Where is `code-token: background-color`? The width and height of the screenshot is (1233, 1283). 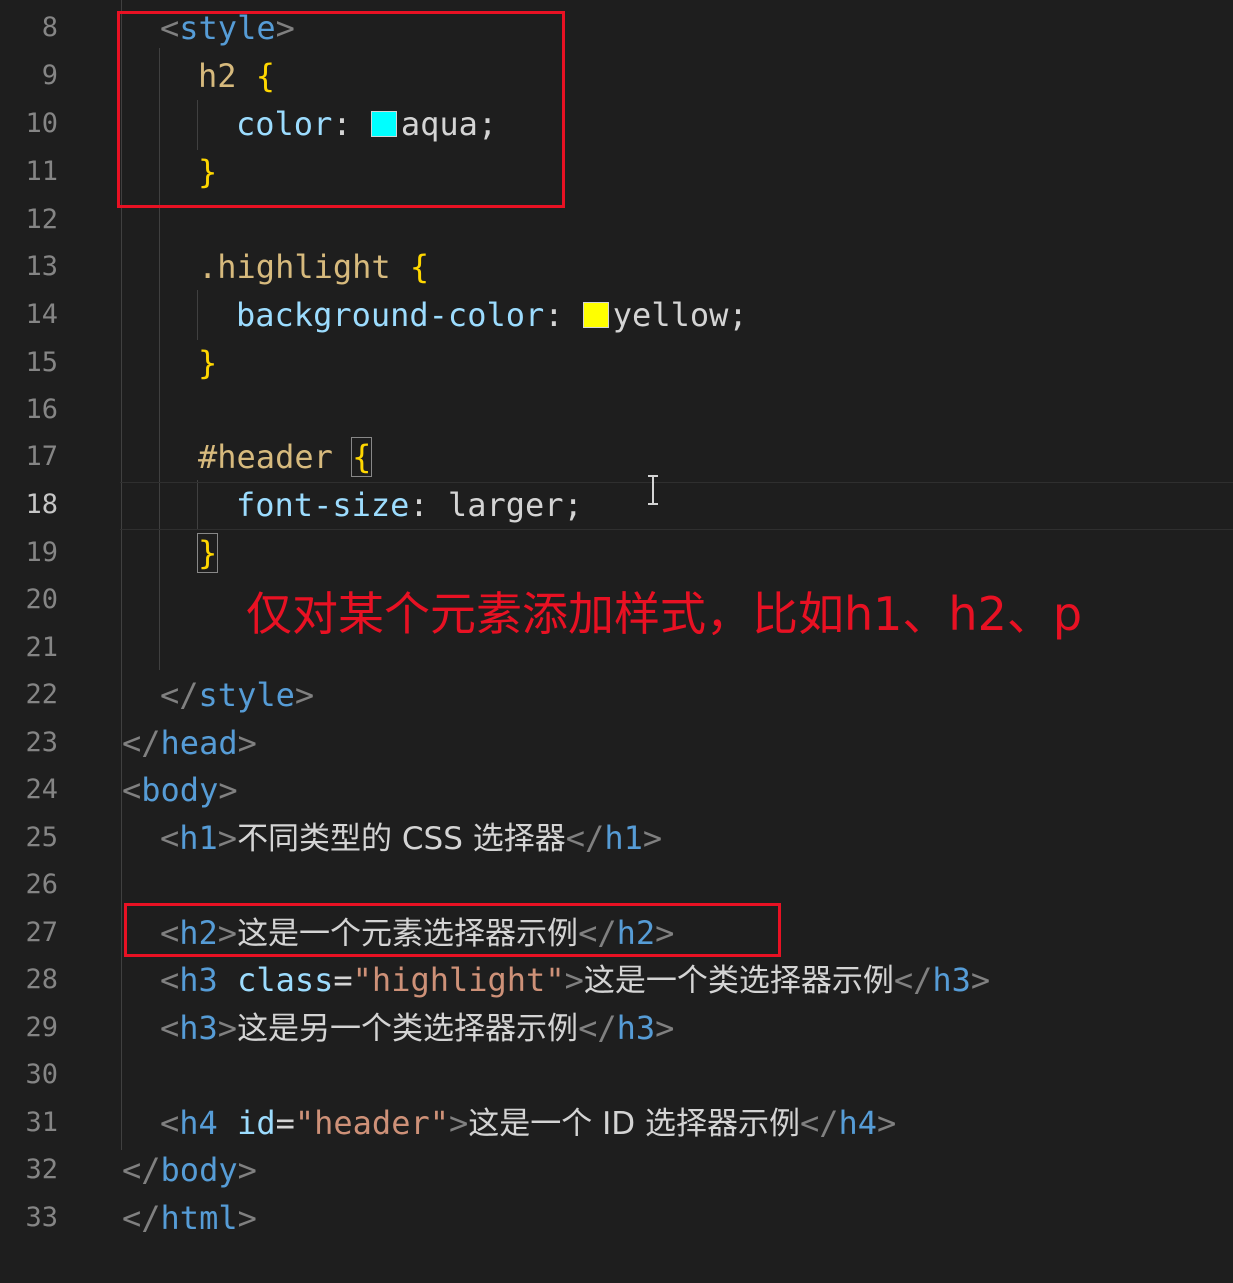
code-token: background-color is located at coordinates (390, 315).